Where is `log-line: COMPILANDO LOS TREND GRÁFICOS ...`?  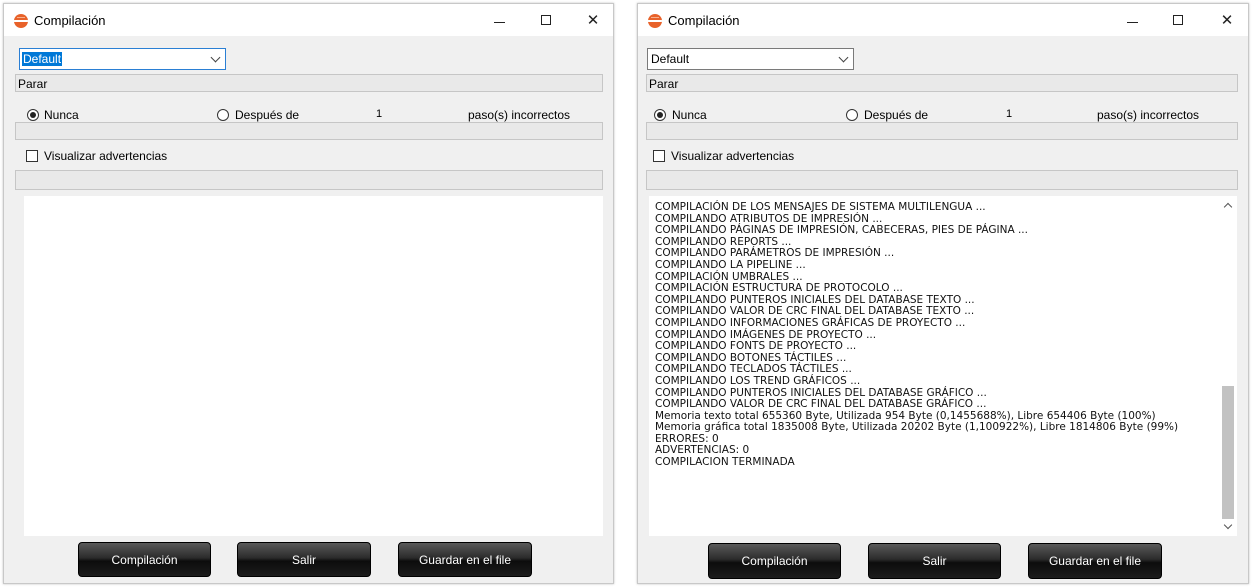 log-line: COMPILANDO LOS TREND GRÁFICOS ... is located at coordinates (758, 380).